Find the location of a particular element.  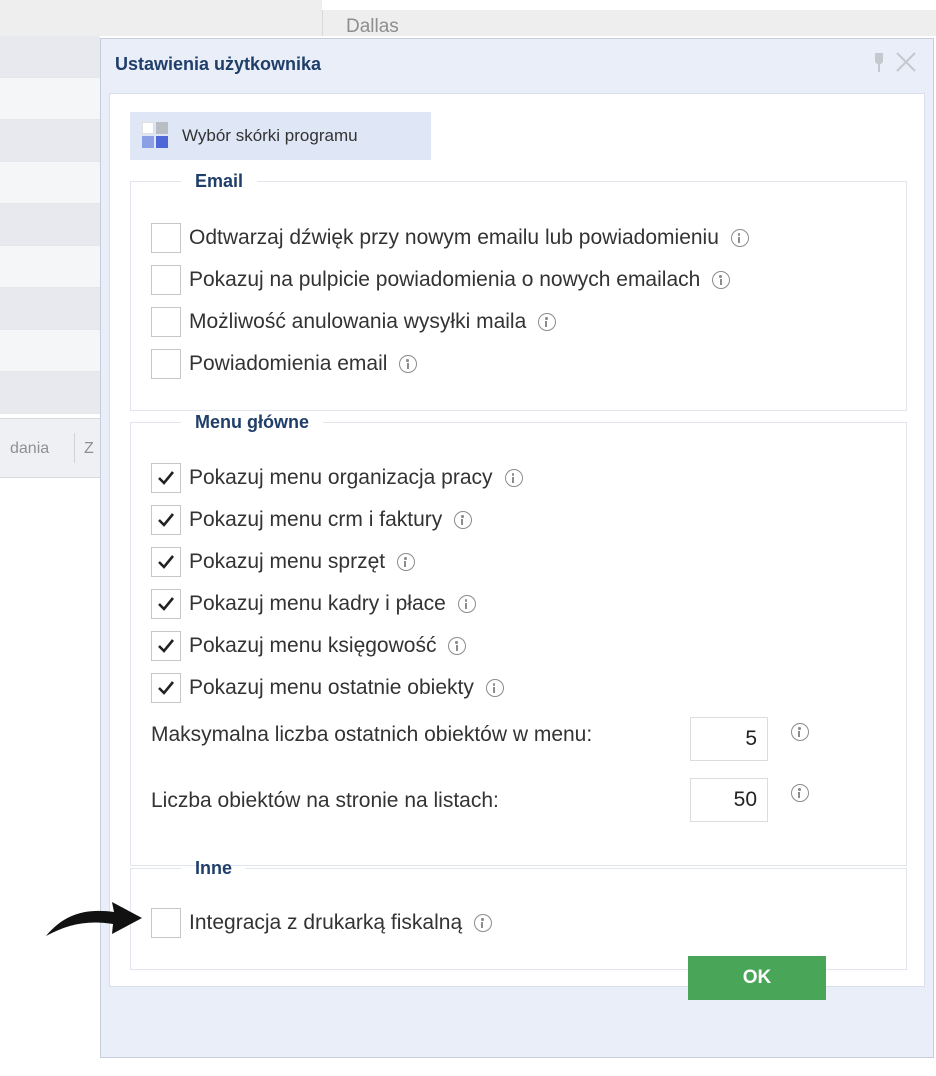

annotation-arrow-icon is located at coordinates (94, 919).